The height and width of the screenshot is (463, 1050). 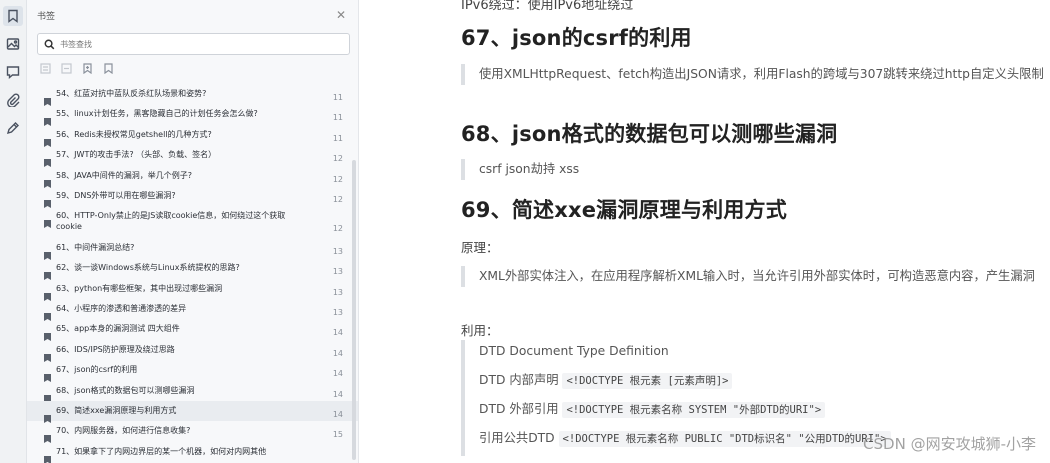 I want to click on pen-icon, so click(x=12, y=128).